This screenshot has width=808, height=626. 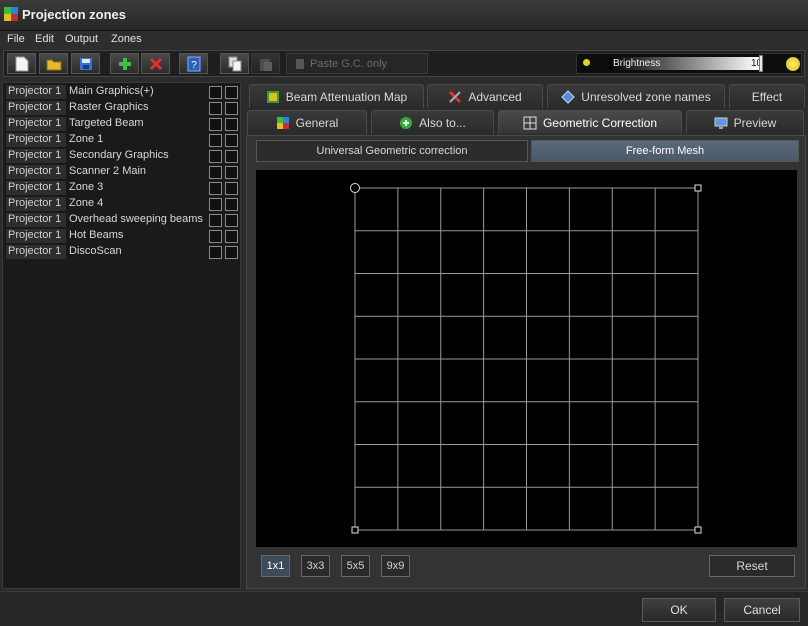 What do you see at coordinates (636, 96) in the screenshot?
I see `tab-unresolved-zone-names: Unresolved zone names` at bounding box center [636, 96].